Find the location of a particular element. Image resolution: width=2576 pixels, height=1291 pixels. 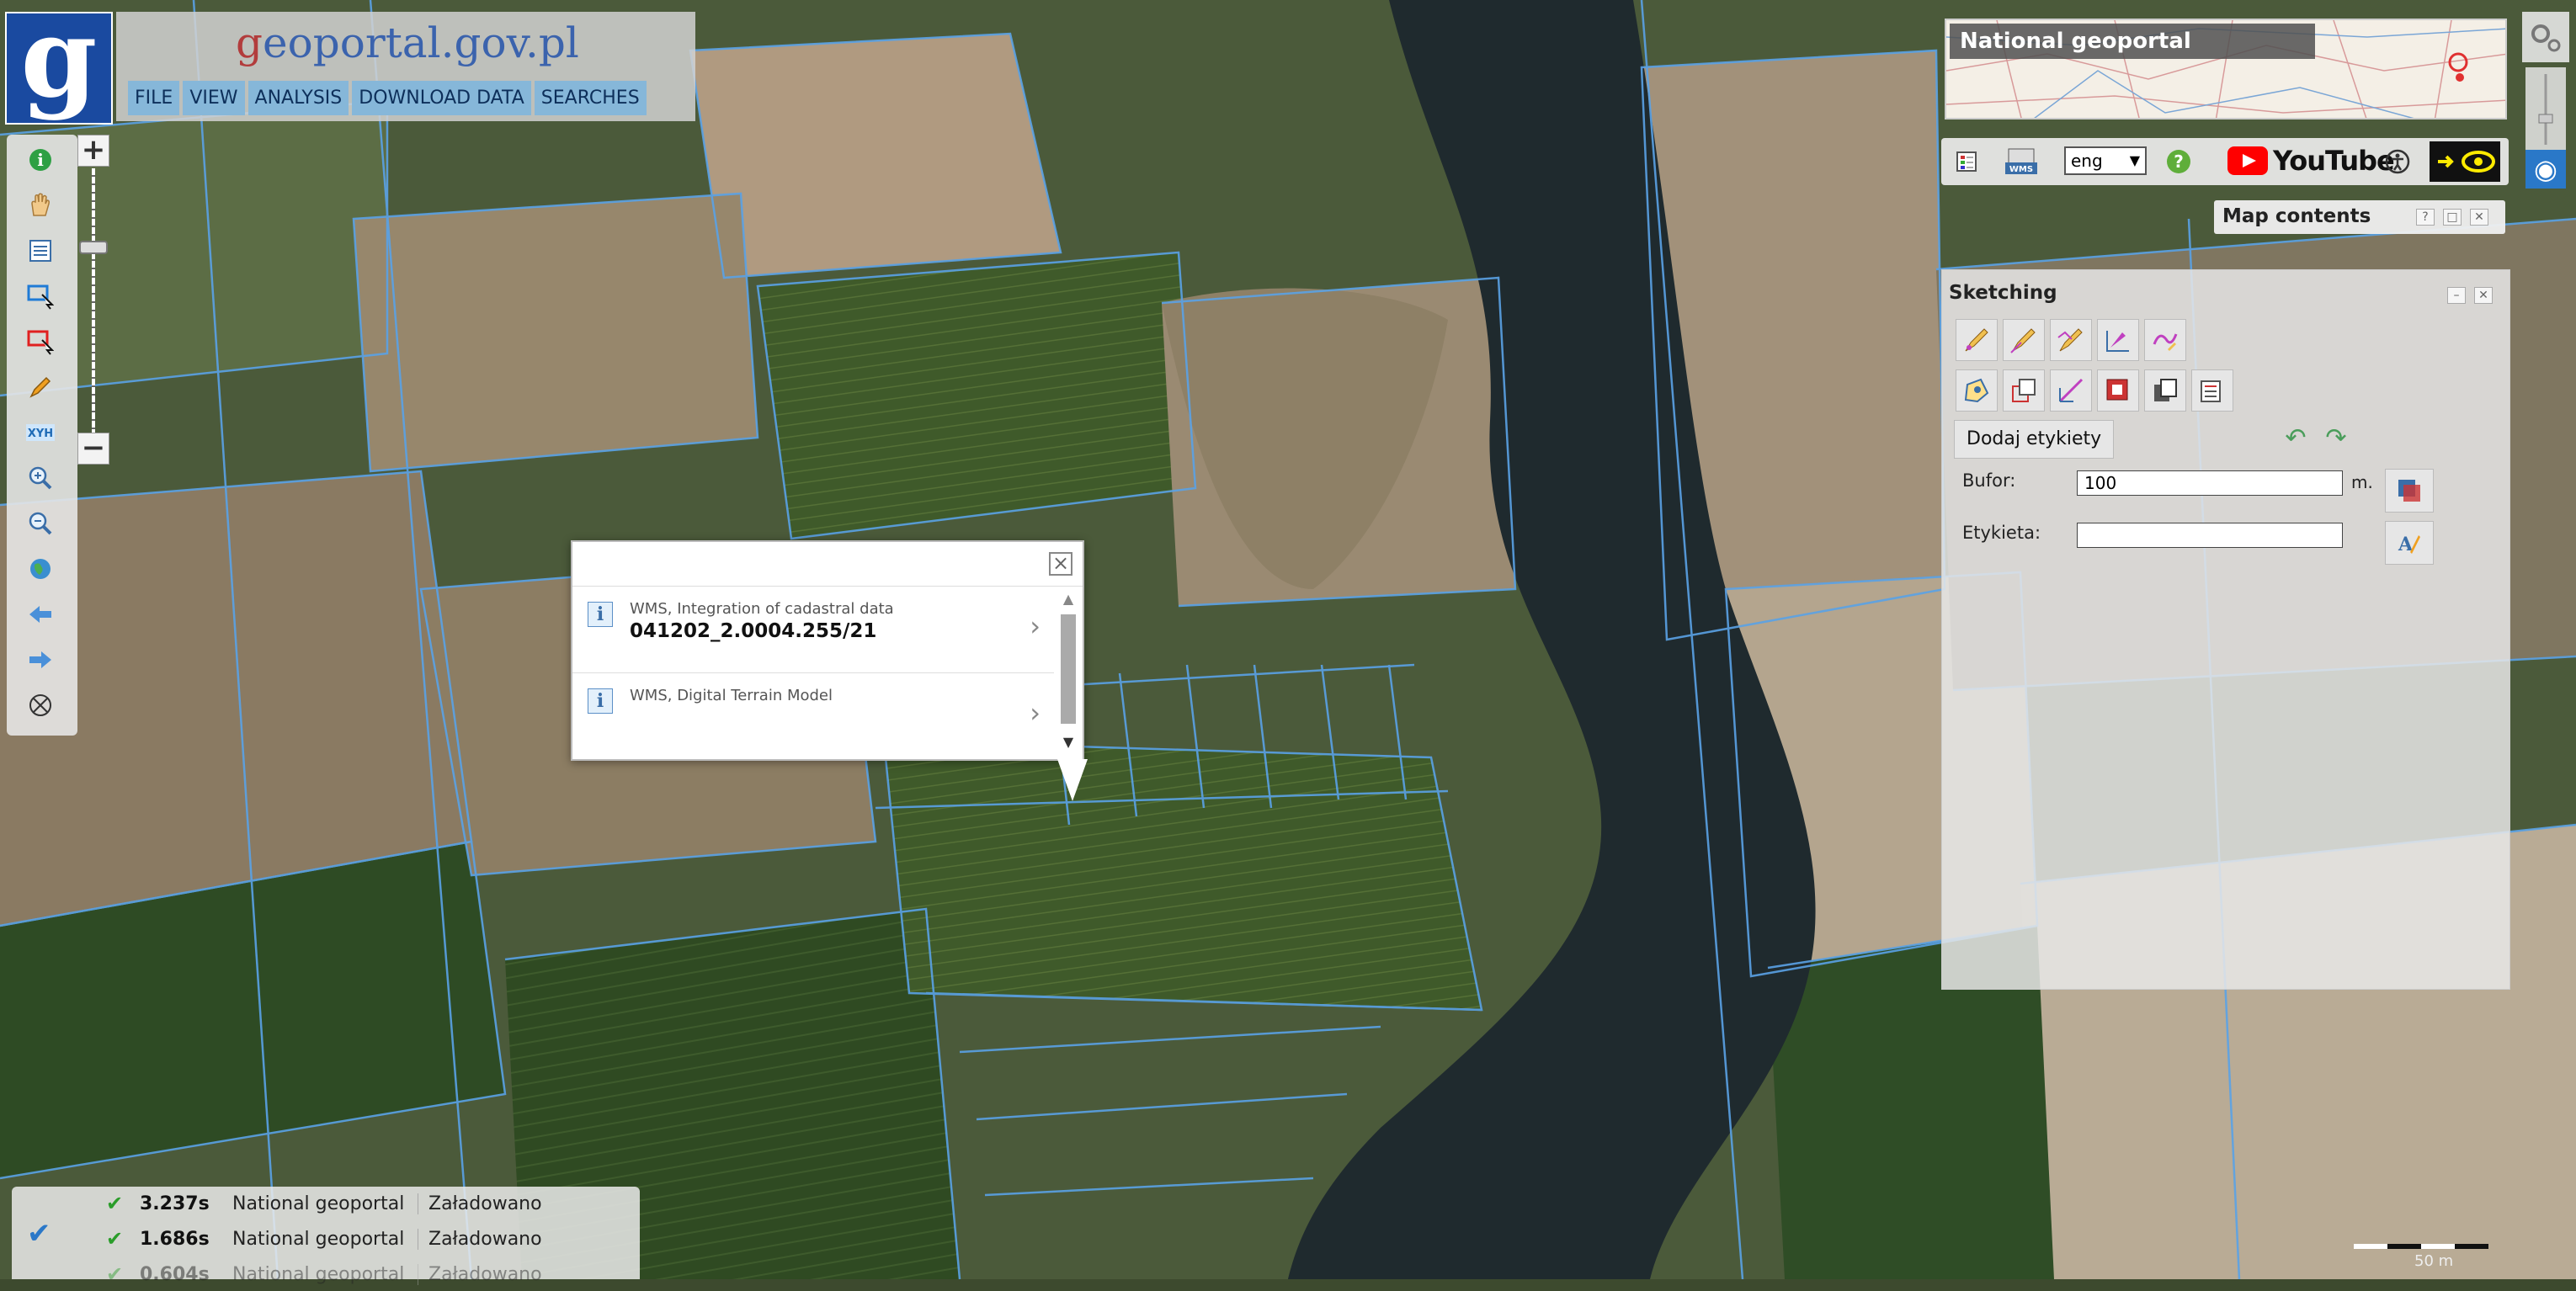

help-icon: ? is located at coordinates (2179, 161).